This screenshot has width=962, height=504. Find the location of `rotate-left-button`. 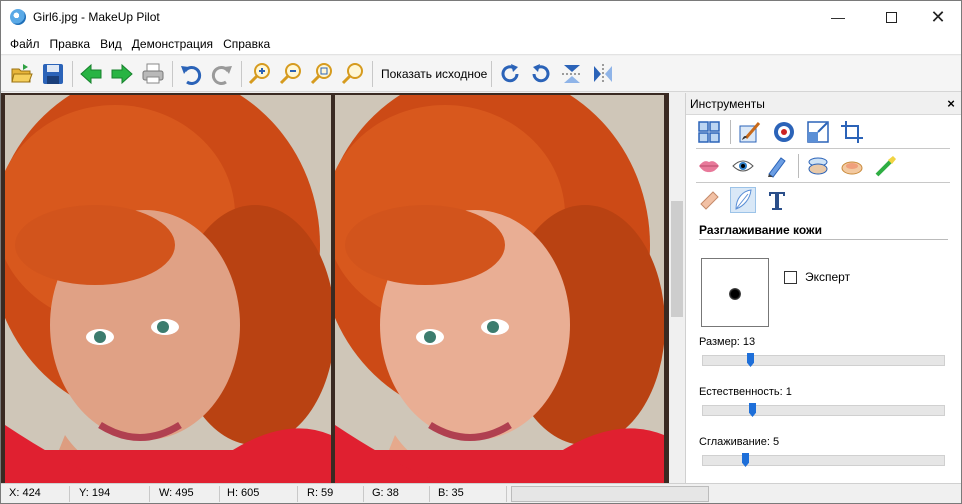

rotate-left-button is located at coordinates (541, 74).